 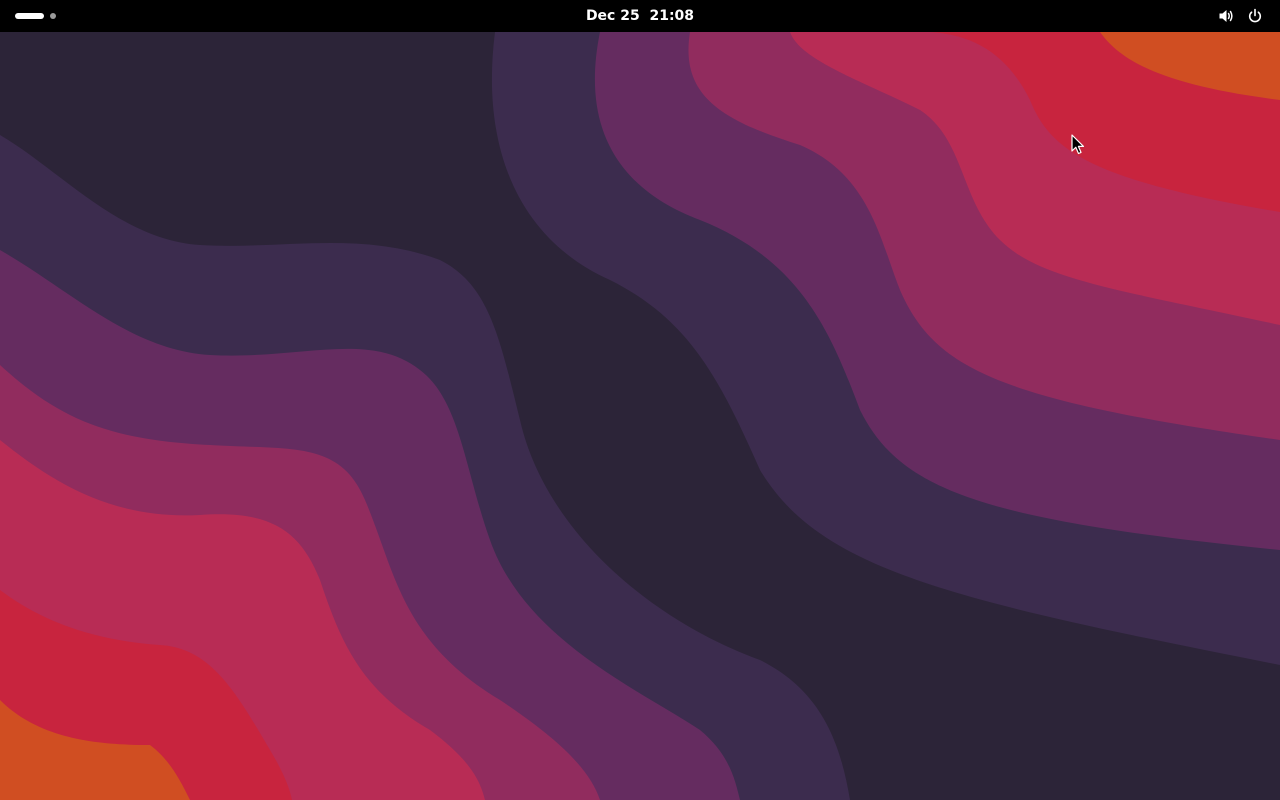 I want to click on workspace-indicator-active, so click(x=29, y=16).